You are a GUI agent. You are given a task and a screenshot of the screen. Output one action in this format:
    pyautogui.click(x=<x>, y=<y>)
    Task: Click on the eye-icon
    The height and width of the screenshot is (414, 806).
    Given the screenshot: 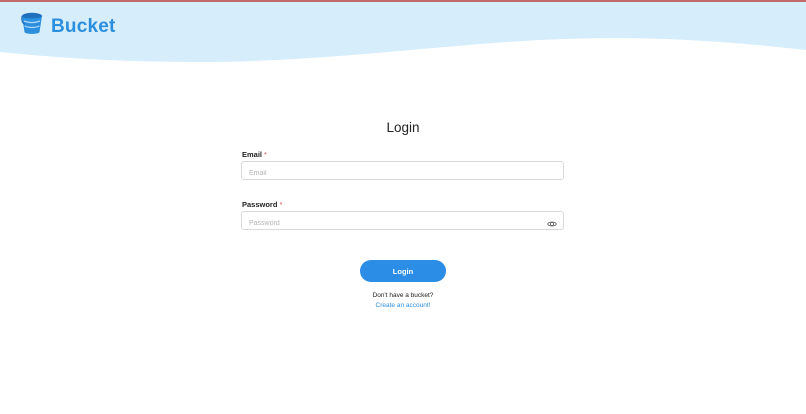 What is the action you would take?
    pyautogui.click(x=552, y=221)
    